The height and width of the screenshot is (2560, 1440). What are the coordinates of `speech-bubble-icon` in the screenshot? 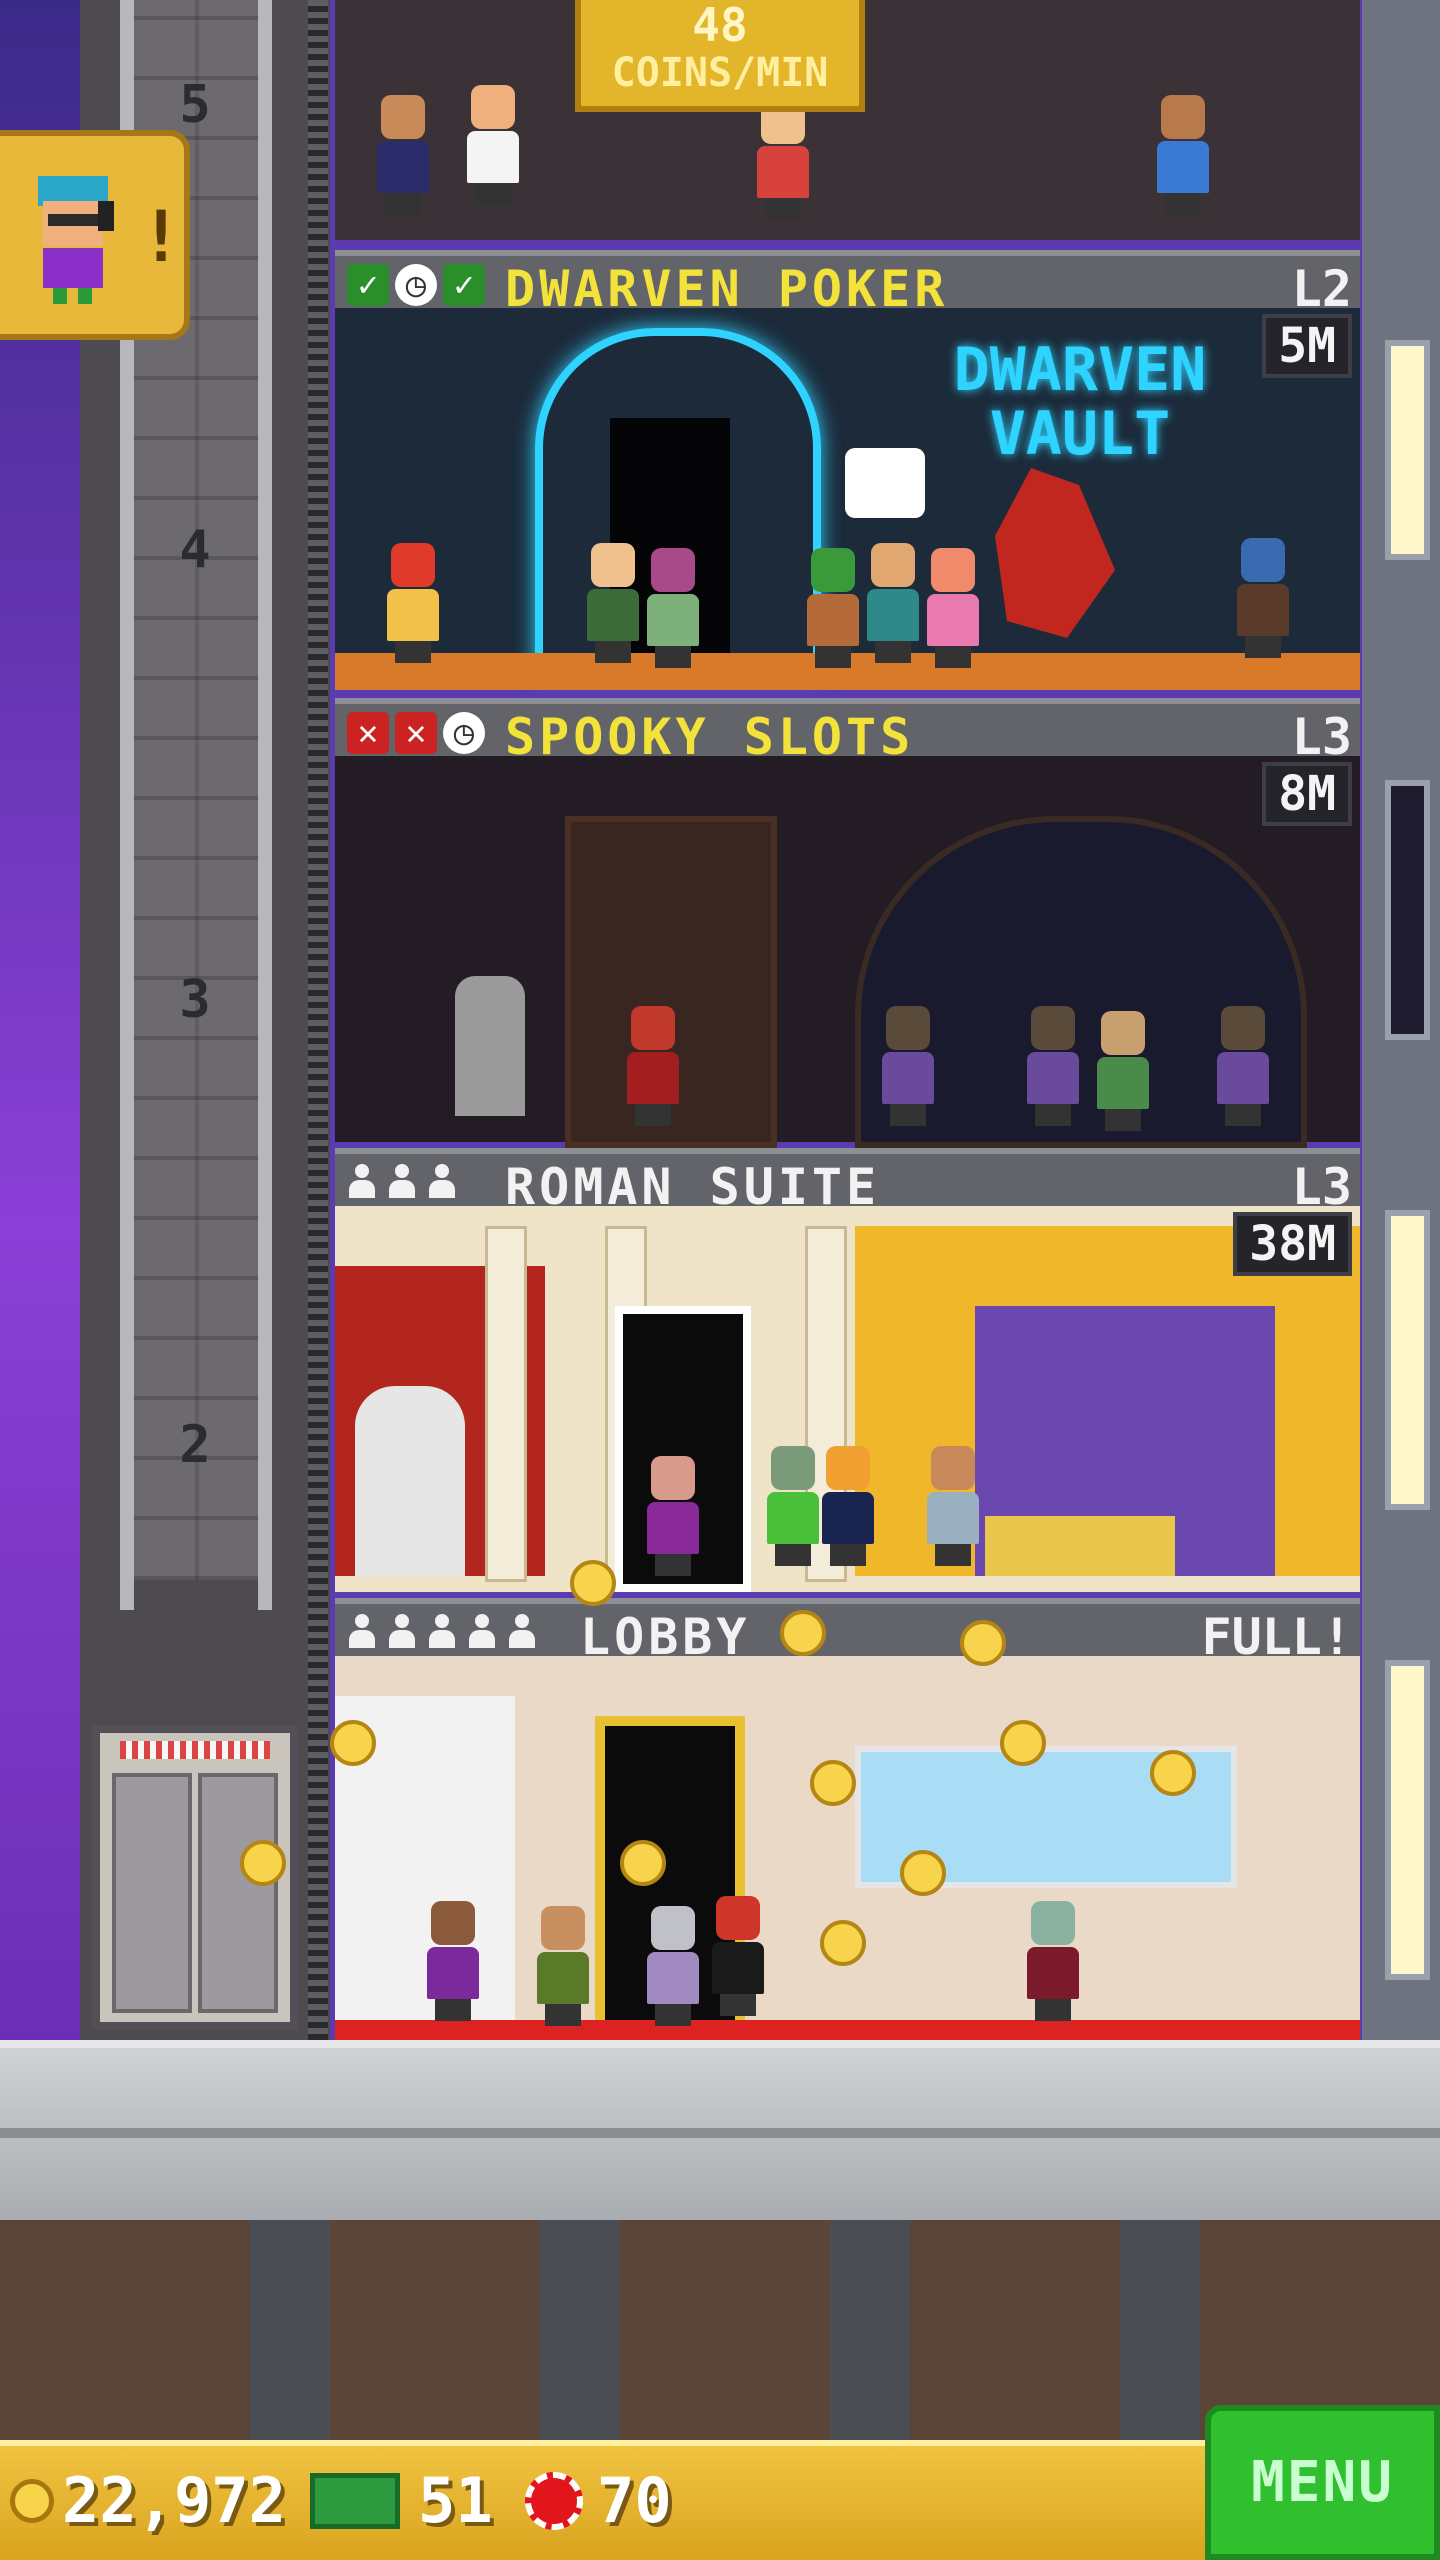 It's located at (885, 483).